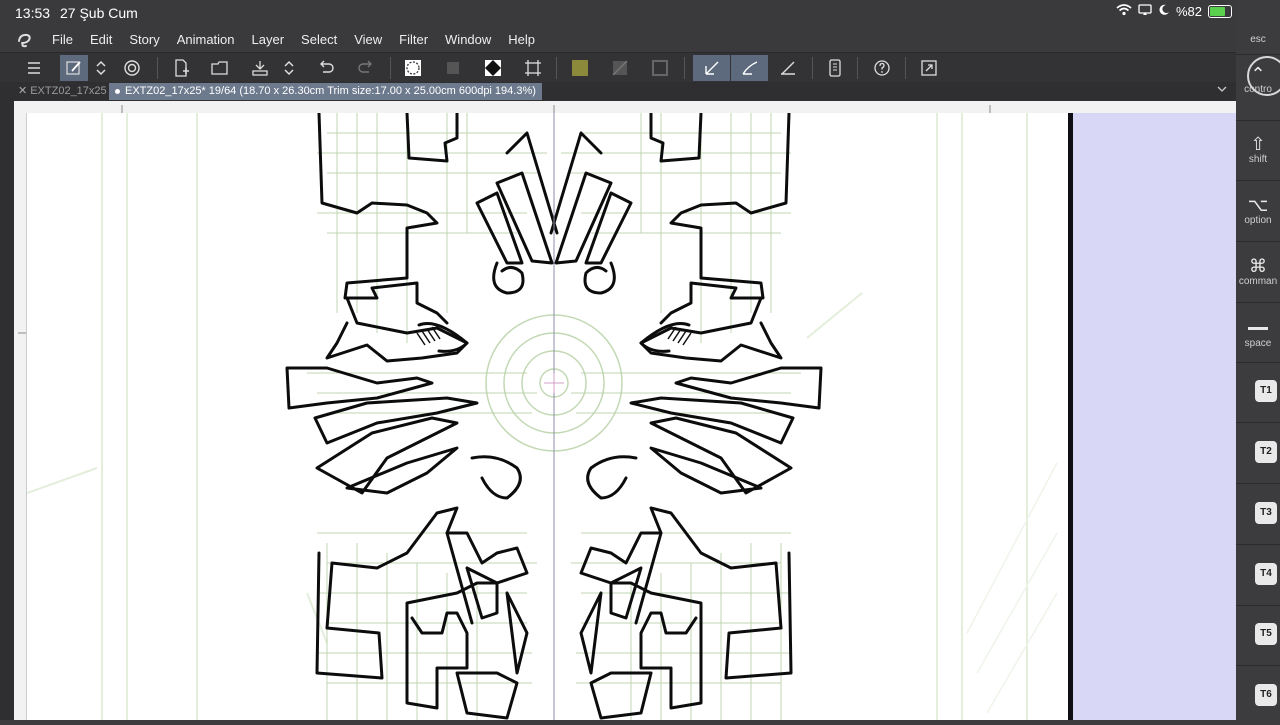 The image size is (1280, 725). What do you see at coordinates (1188, 11) in the screenshot?
I see `battery-percent: %82` at bounding box center [1188, 11].